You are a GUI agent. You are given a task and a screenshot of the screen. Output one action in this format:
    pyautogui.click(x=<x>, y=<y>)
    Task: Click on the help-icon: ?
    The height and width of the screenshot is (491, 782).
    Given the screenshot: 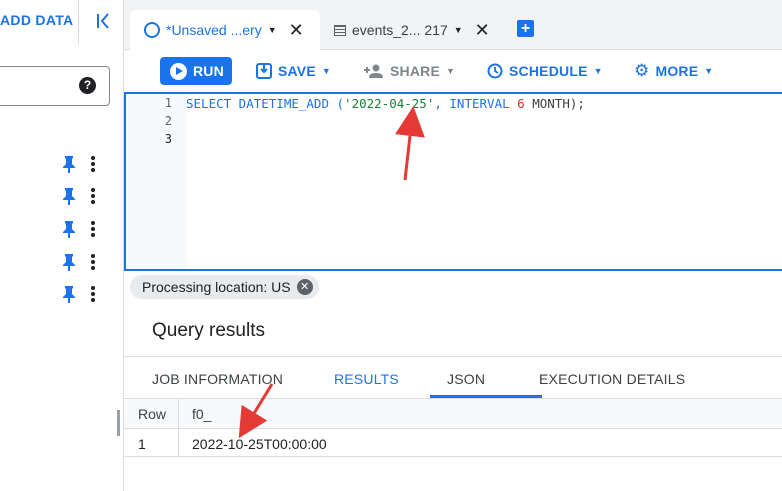 What is the action you would take?
    pyautogui.click(x=87, y=85)
    